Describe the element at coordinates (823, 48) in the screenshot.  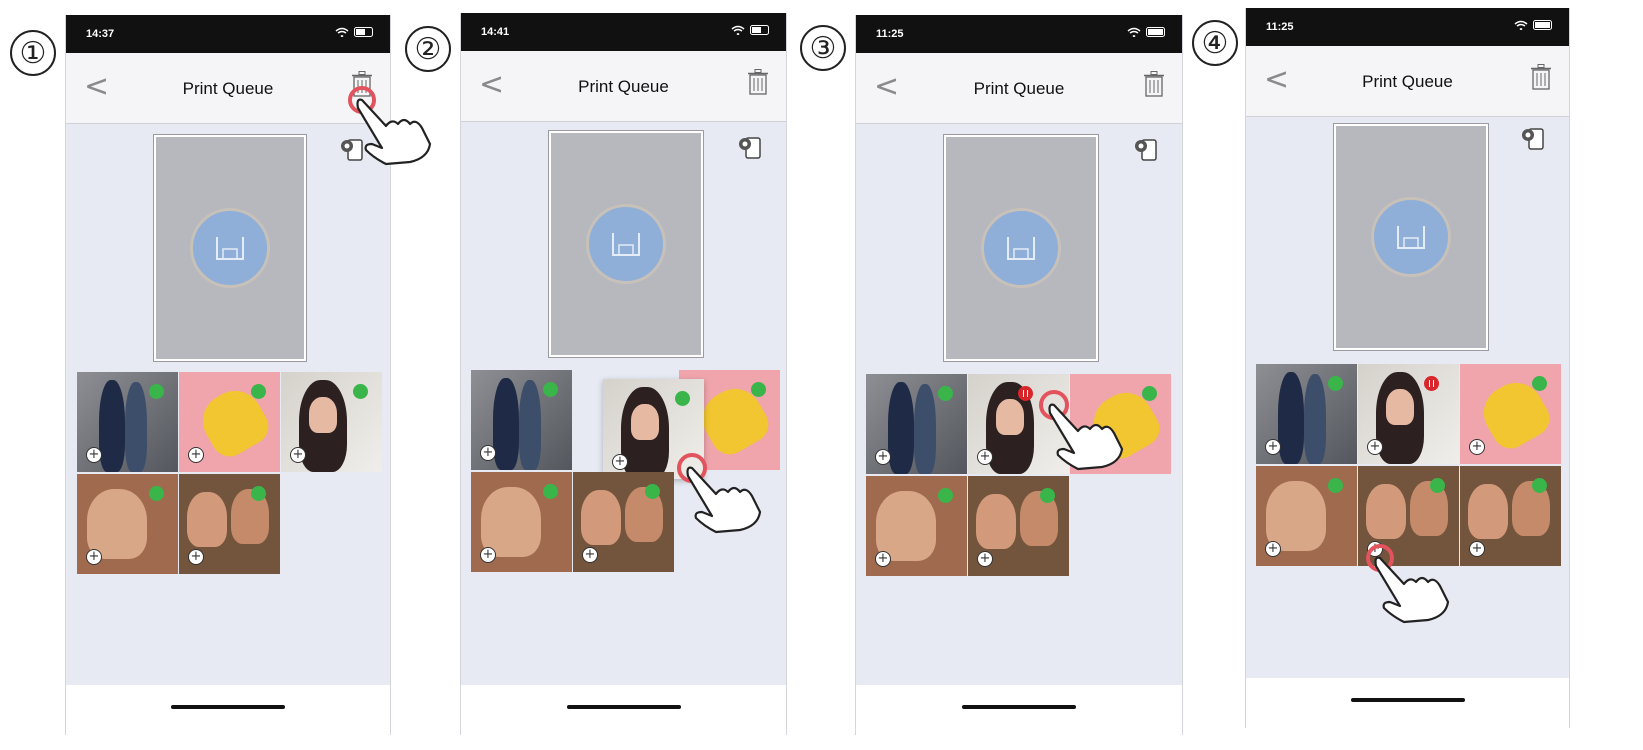
I see `step-number-3: ③` at that location.